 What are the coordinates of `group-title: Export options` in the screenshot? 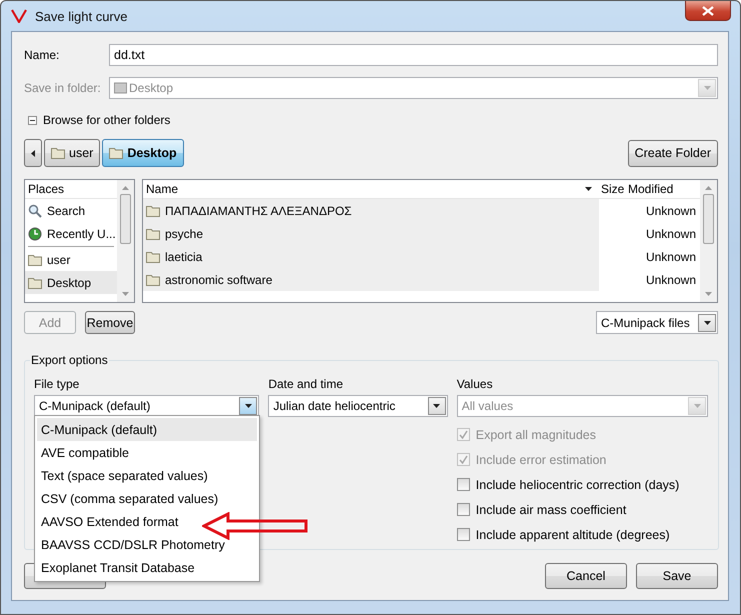 It's located at (69, 360).